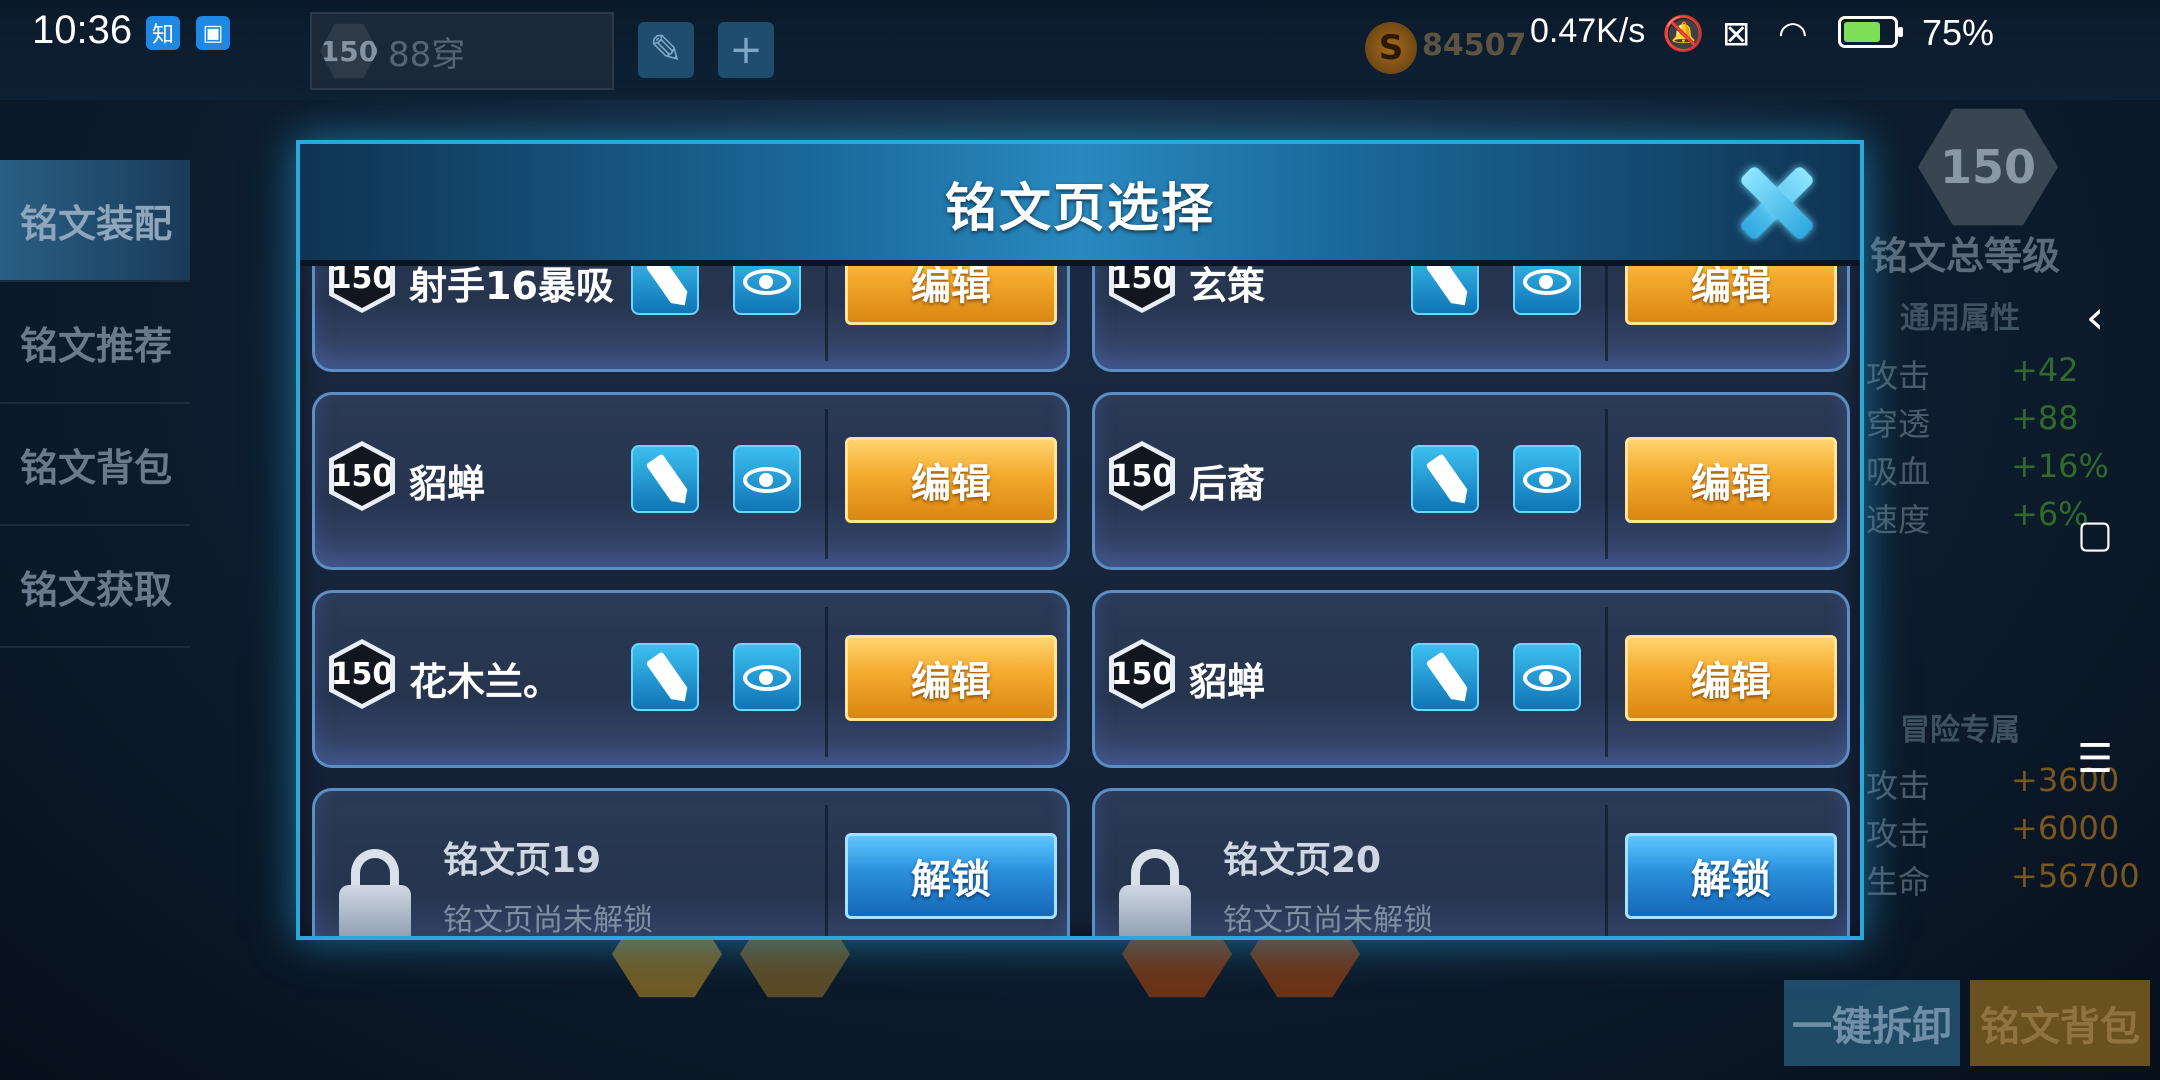  I want to click on page-name: 后裔, so click(1227, 484).